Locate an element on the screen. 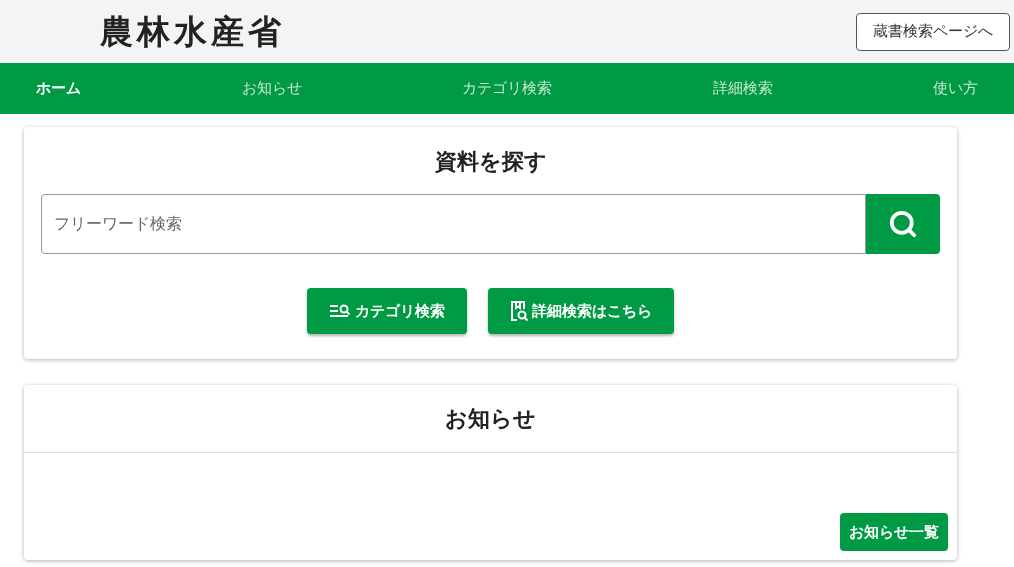 The width and height of the screenshot is (1014, 567). search-button is located at coordinates (903, 224).